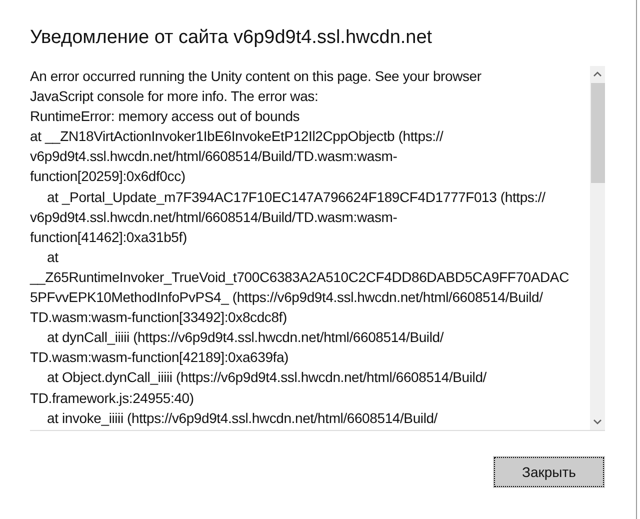 This screenshot has width=640, height=519. Describe the element at coordinates (256, 76) in the screenshot. I see `message-line: An error occurred running the Unity content on this page. See your browser` at that location.